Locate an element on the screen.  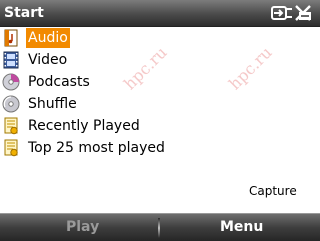
menu-item-label: Video is located at coordinates (48, 60).